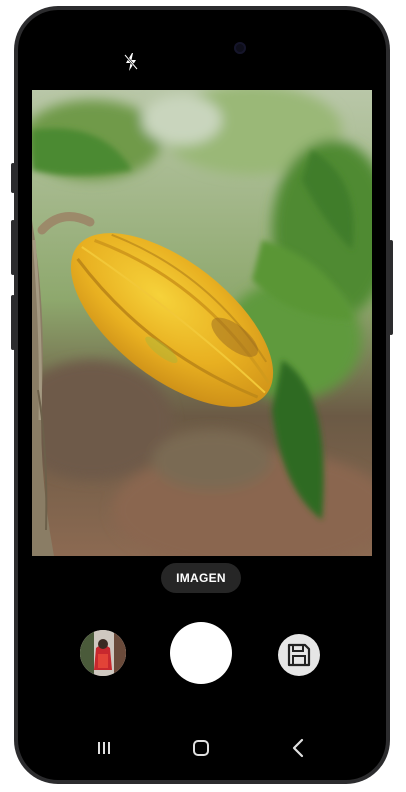 This screenshot has width=406, height=792. Describe the element at coordinates (299, 748) in the screenshot. I see `back-icon` at that location.